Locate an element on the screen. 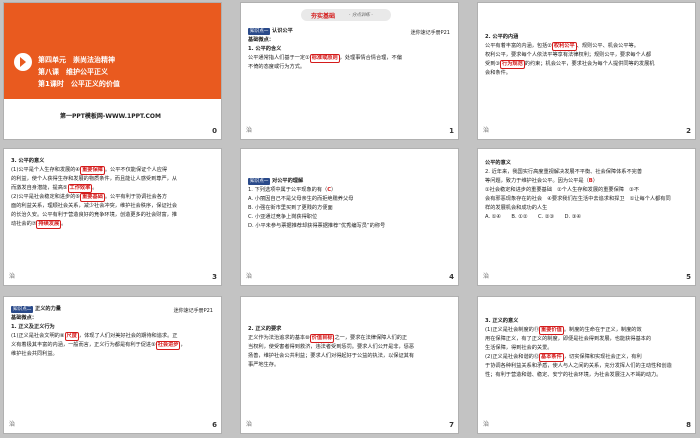 The width and height of the screenshot is (700, 438). answer-box: 标准或原则 is located at coordinates (324, 58).